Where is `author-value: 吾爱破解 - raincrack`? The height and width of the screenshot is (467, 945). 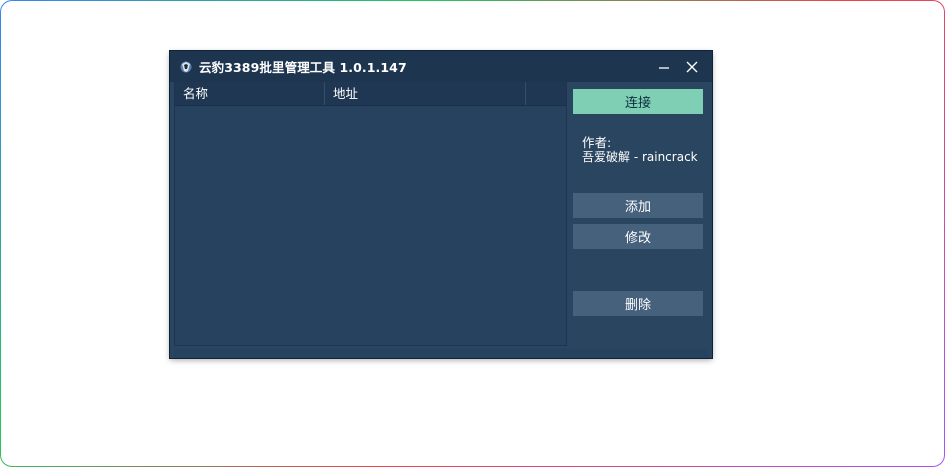 author-value: 吾爱破解 - raincrack is located at coordinates (640, 157).